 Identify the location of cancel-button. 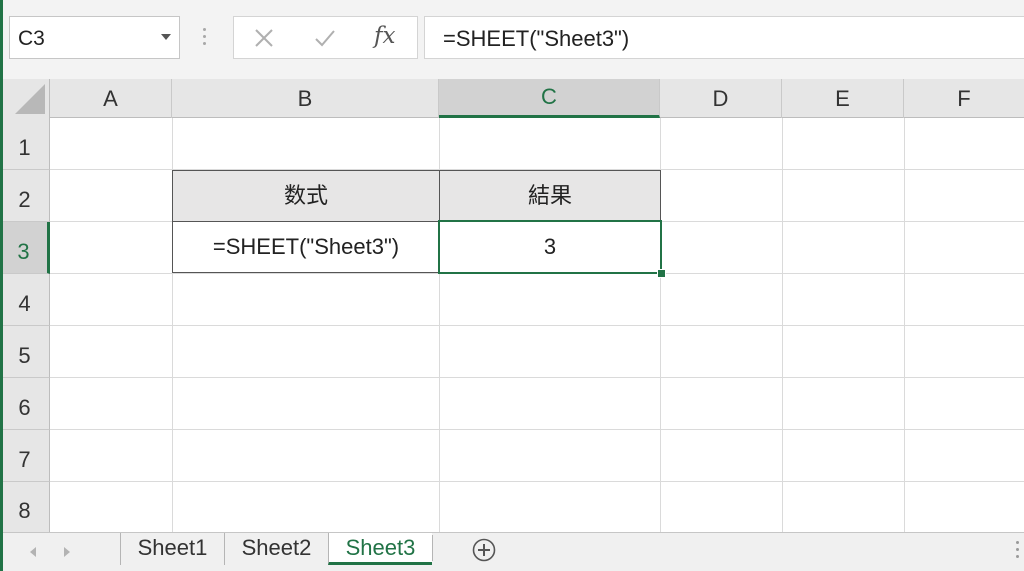
(264, 37).